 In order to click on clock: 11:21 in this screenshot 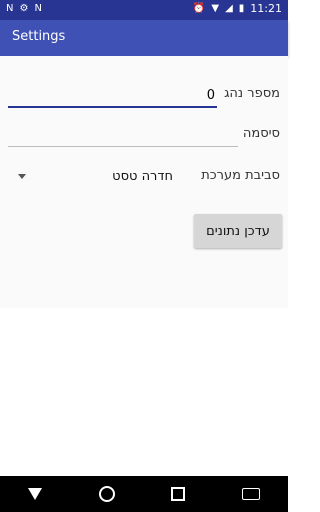, I will do `click(266, 8)`.